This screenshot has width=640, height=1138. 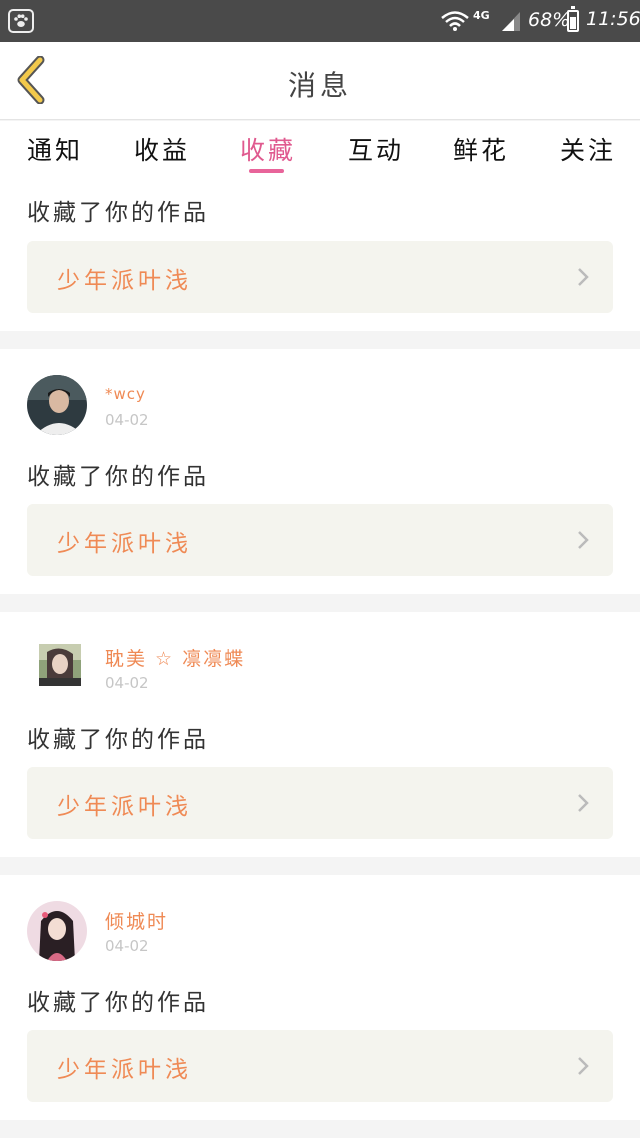 What do you see at coordinates (136, 920) in the screenshot?
I see `username: 倾城时` at bounding box center [136, 920].